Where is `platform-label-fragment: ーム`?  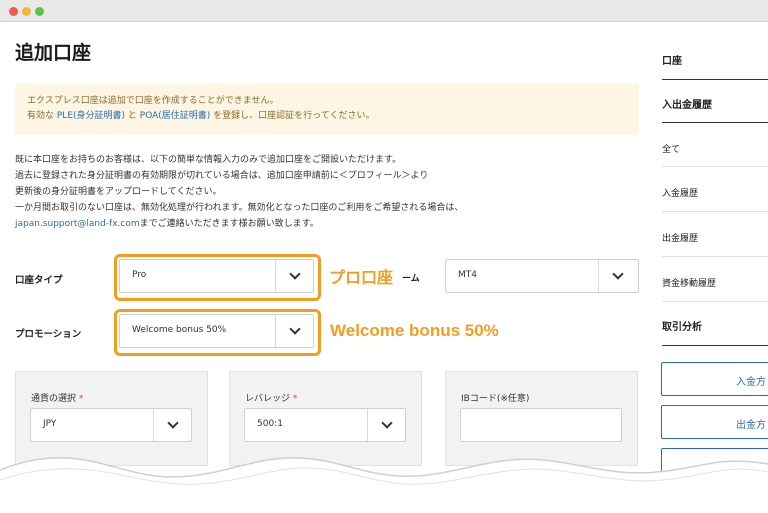 platform-label-fragment: ーム is located at coordinates (411, 279).